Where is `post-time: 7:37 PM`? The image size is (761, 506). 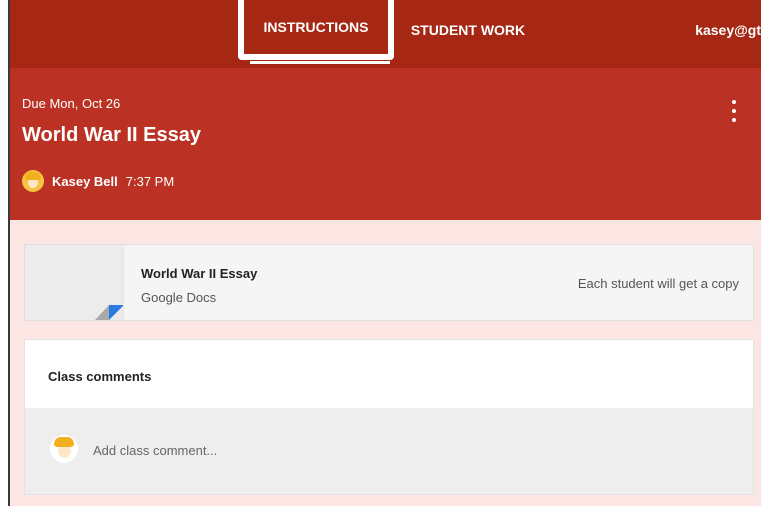
post-time: 7:37 PM is located at coordinates (150, 181).